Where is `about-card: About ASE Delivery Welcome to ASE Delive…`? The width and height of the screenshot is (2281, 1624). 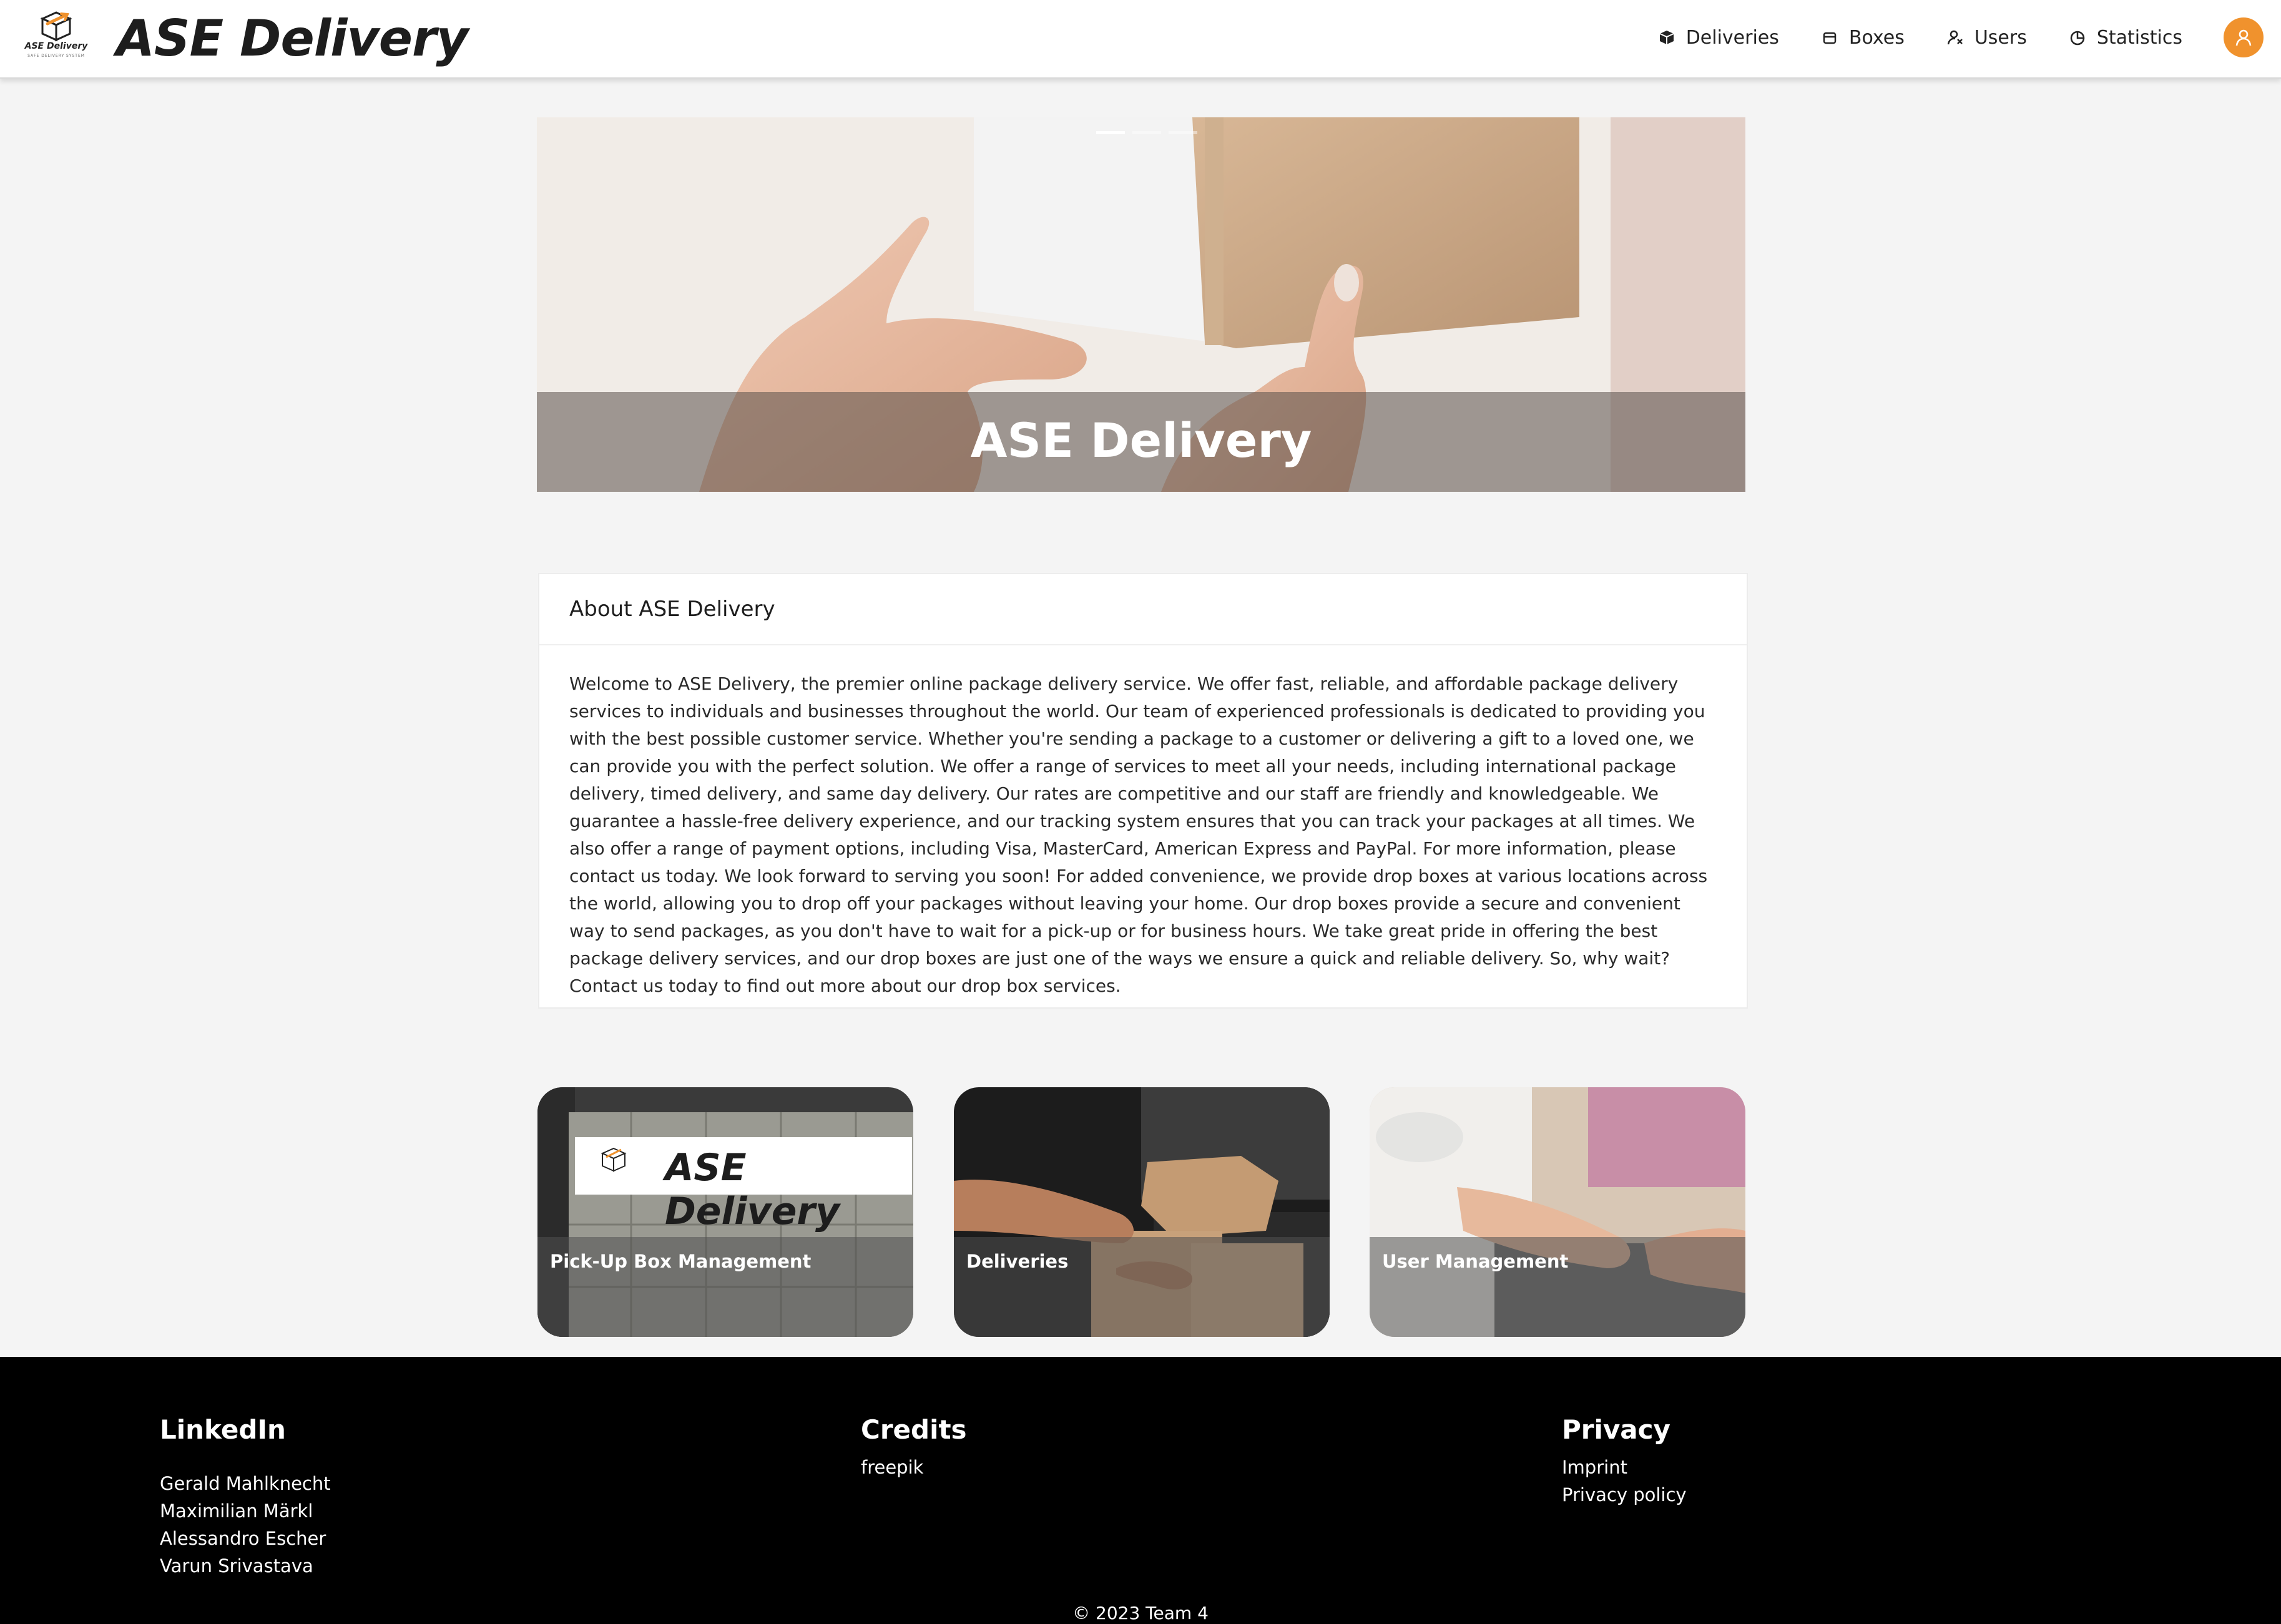 about-card: About ASE Delivery Welcome to ASE Delive… is located at coordinates (1143, 791).